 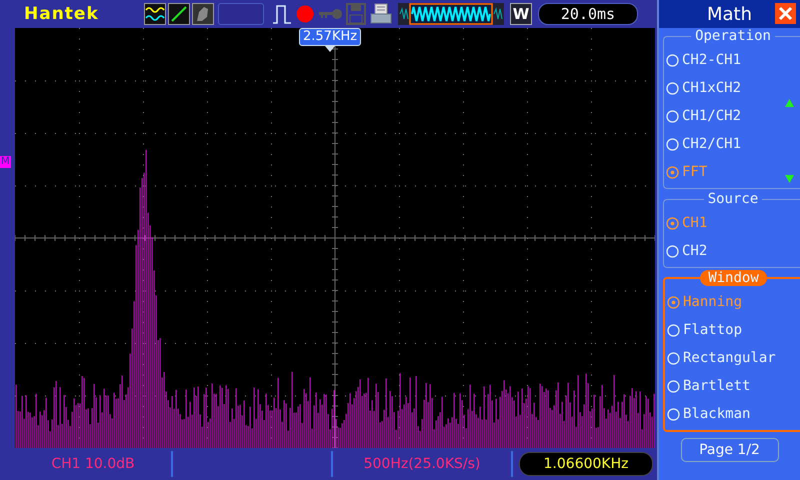 What do you see at coordinates (733, 223) in the screenshot?
I see `radio-option: CH1` at bounding box center [733, 223].